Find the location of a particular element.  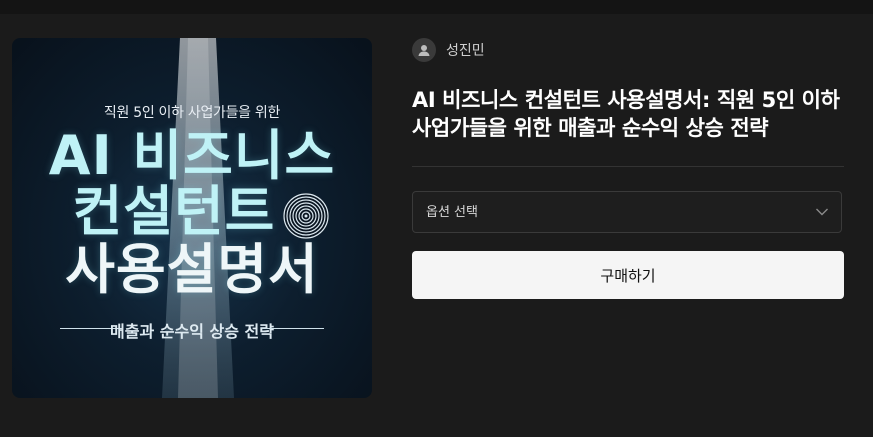

author-info: 성진민 is located at coordinates (448, 50).